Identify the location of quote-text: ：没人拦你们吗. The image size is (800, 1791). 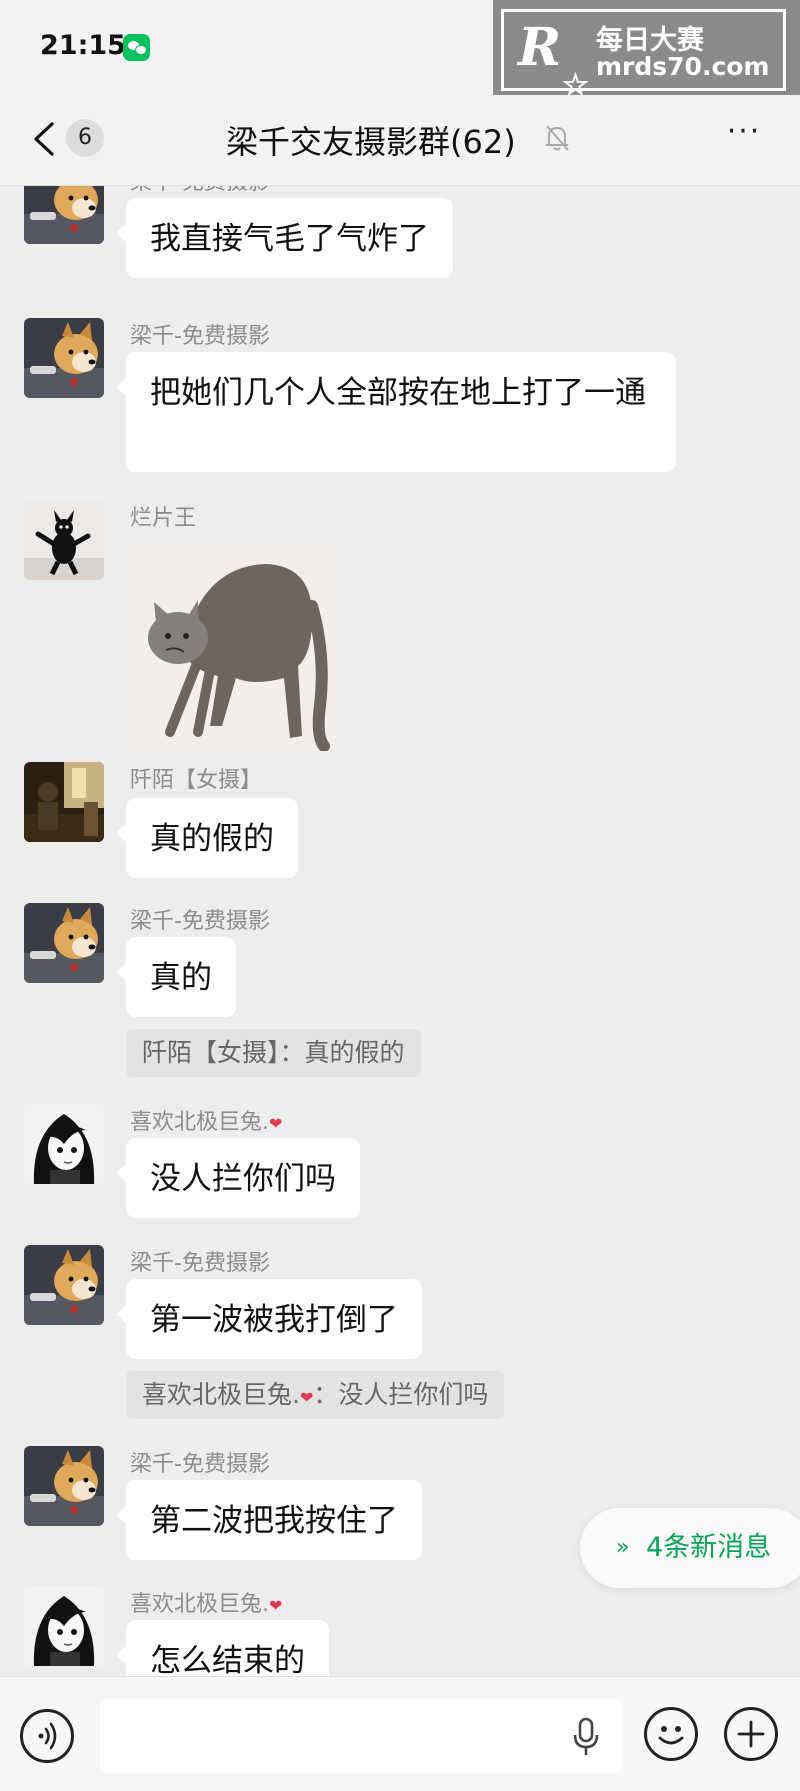
(401, 1394).